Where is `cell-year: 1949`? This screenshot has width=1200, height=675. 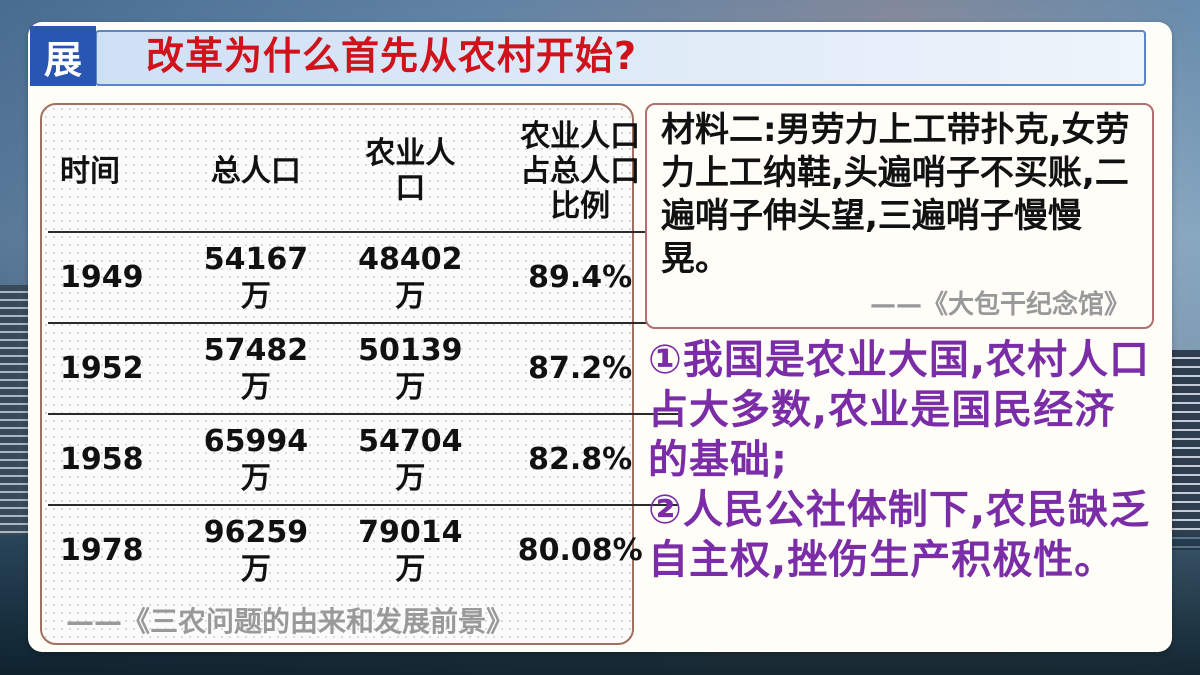 cell-year: 1949 is located at coordinates (111, 277).